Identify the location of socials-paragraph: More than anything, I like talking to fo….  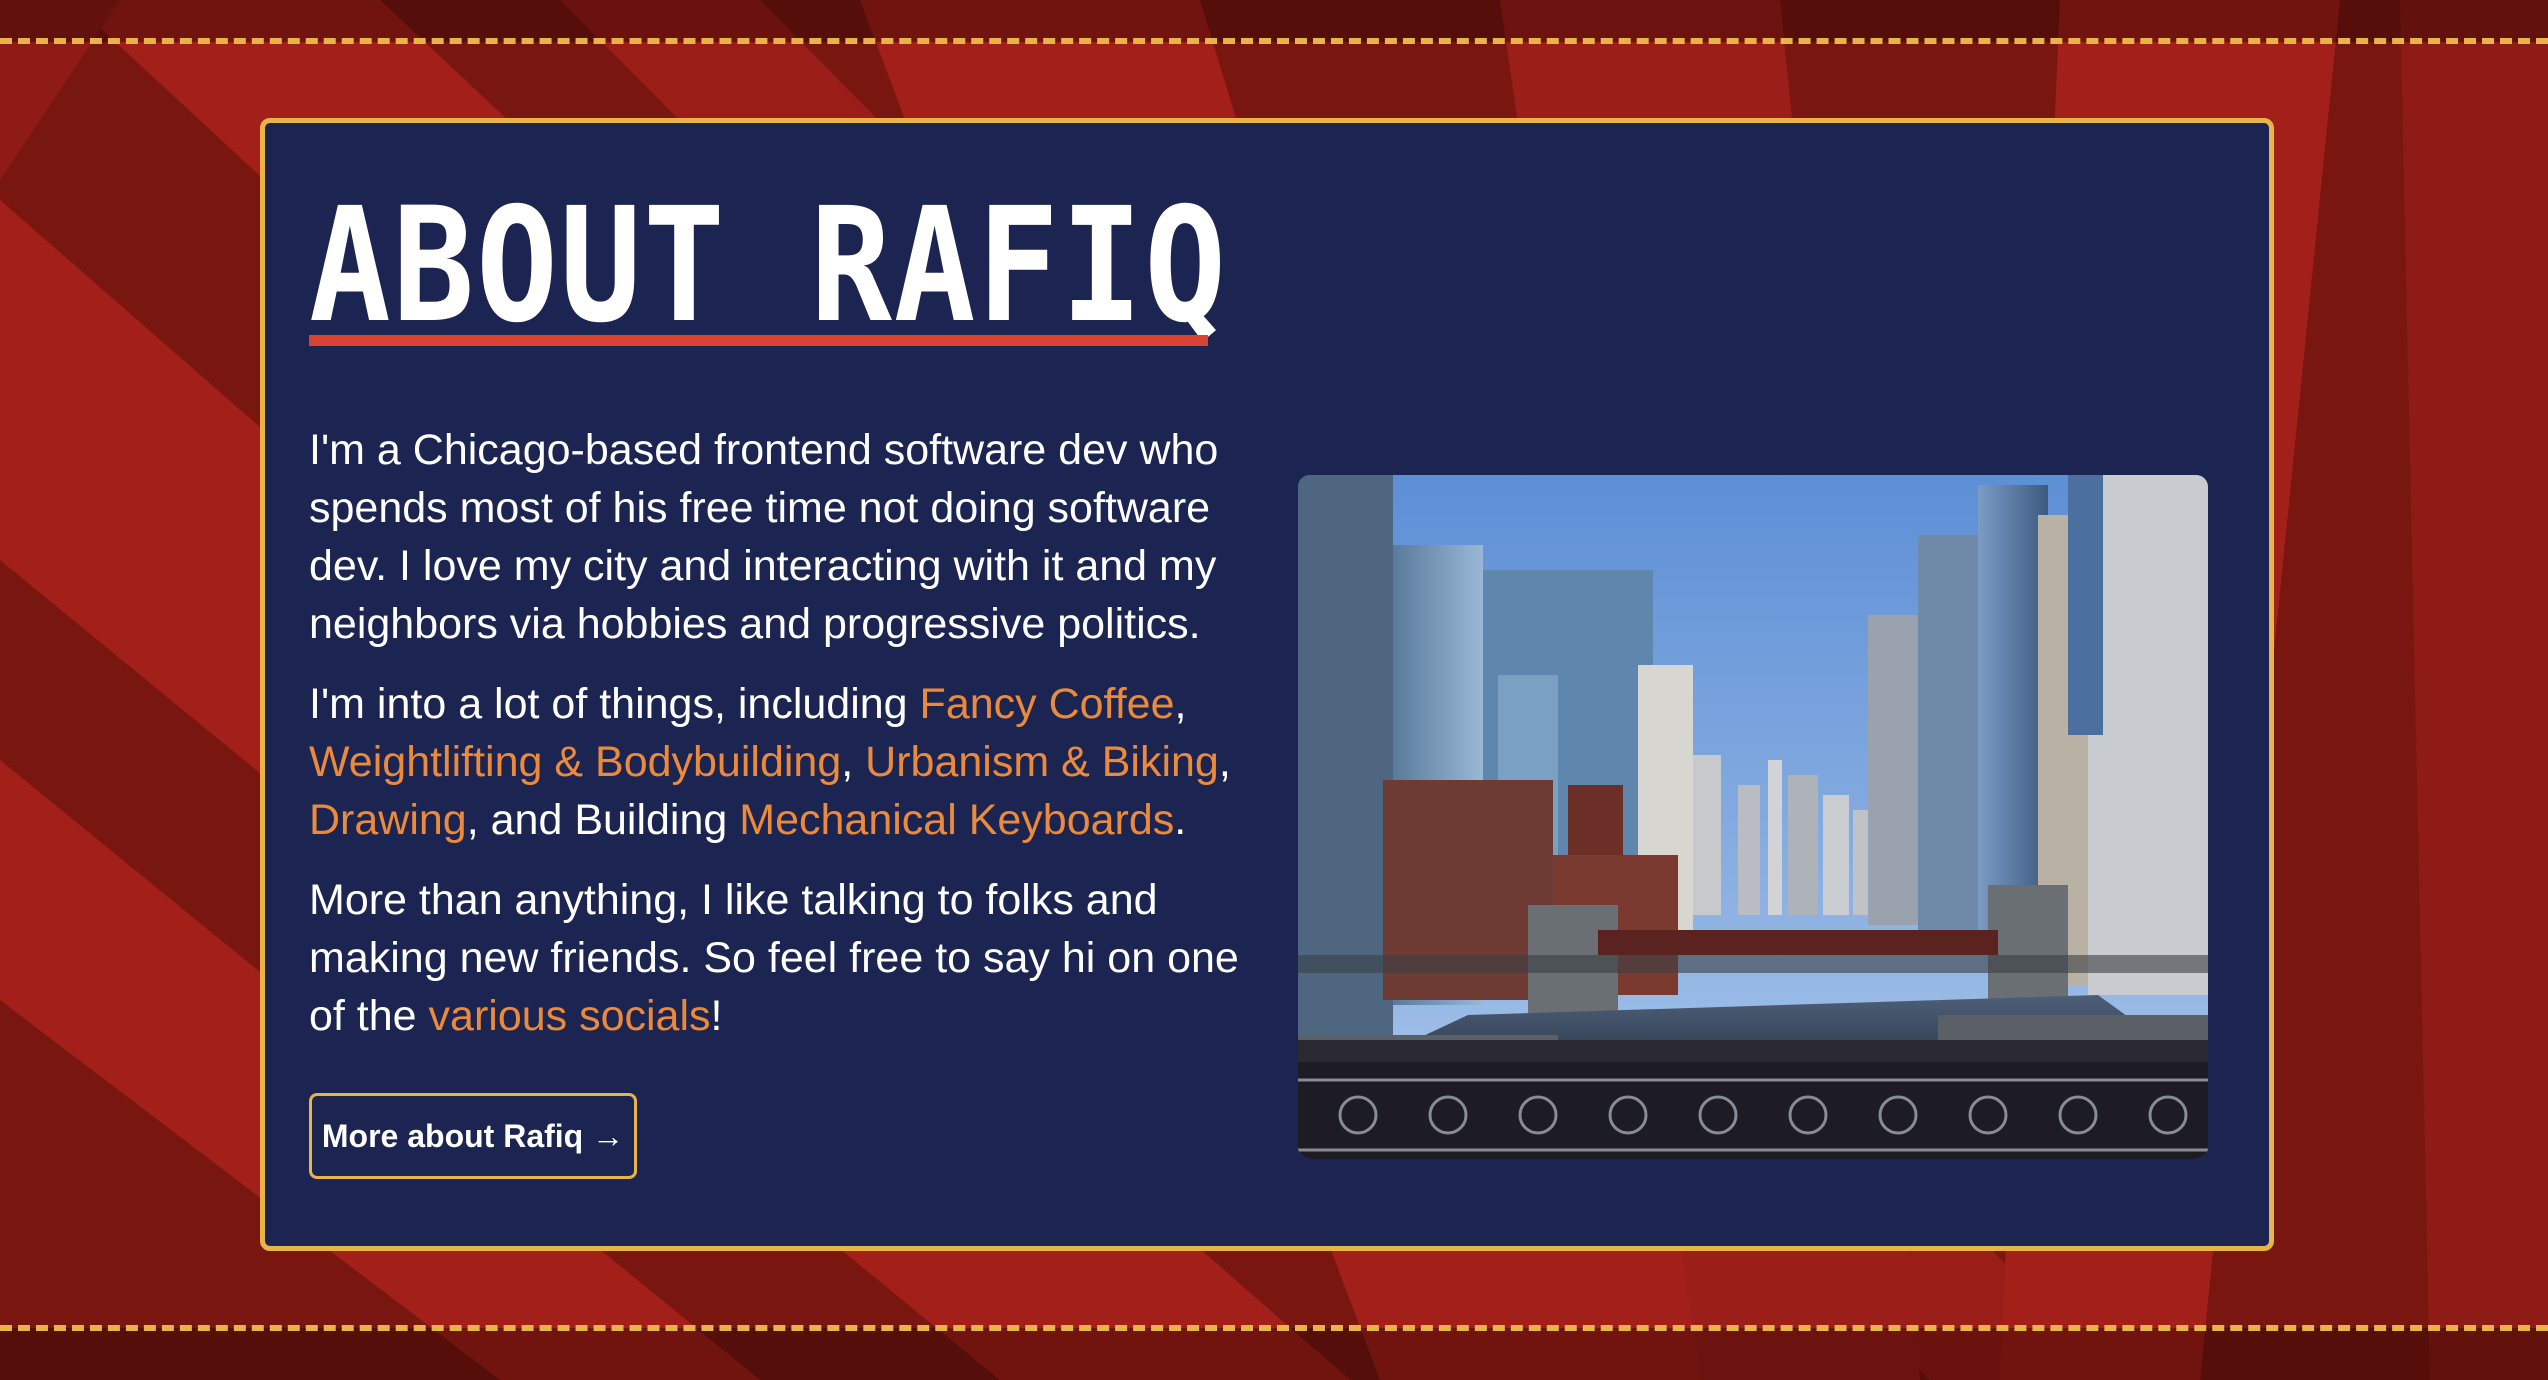
(774, 958).